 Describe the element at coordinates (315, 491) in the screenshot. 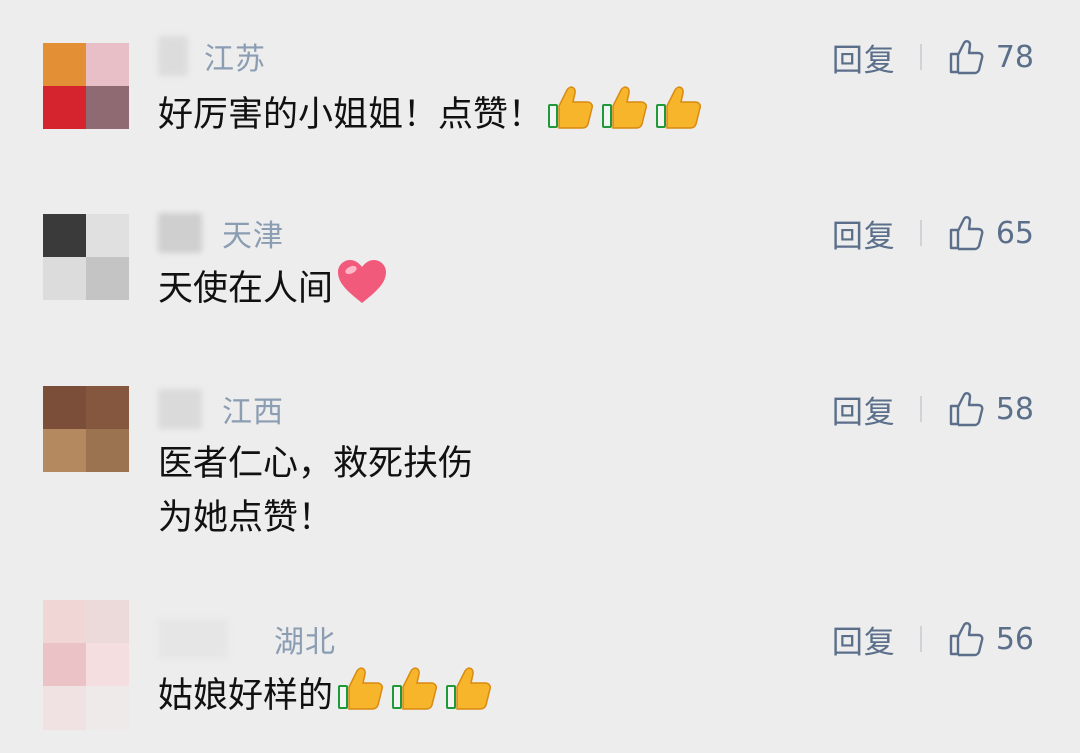

I see `comment-text: 医者仁心，救死扶伤 为她点赞！` at that location.